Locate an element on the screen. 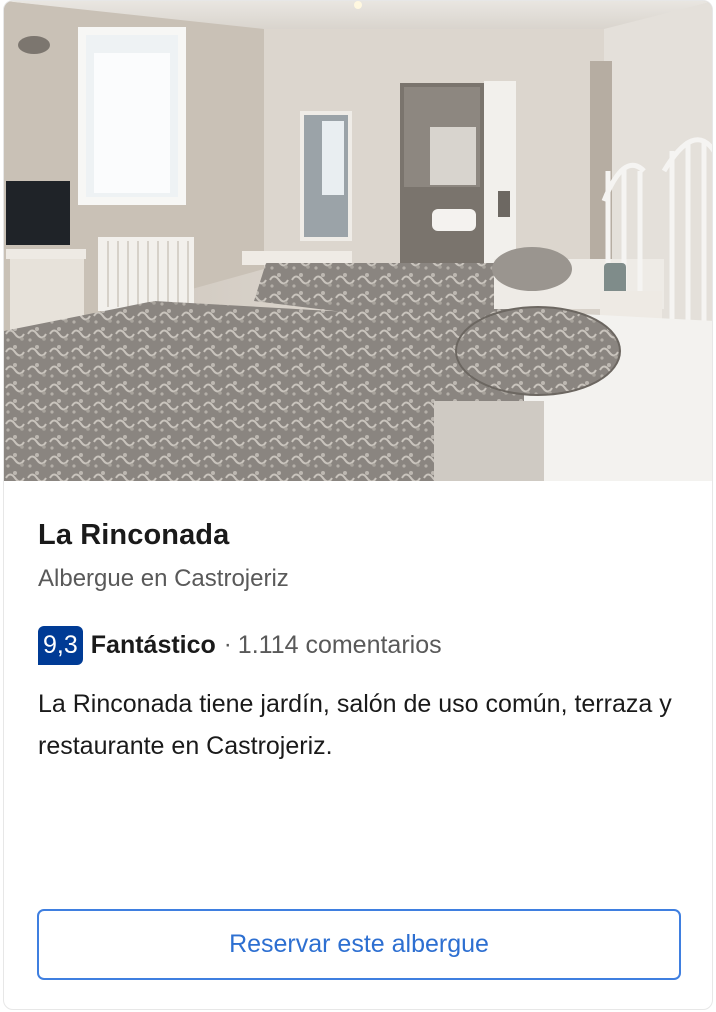 The width and height of the screenshot is (716, 1012). review-score-badge: 9,3 is located at coordinates (60, 645).